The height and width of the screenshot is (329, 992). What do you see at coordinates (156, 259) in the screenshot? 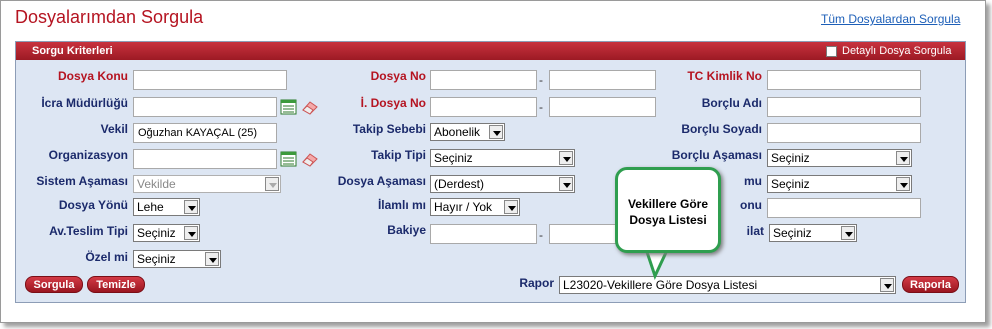
I see `ozel-mi-value: Seçiniz` at bounding box center [156, 259].